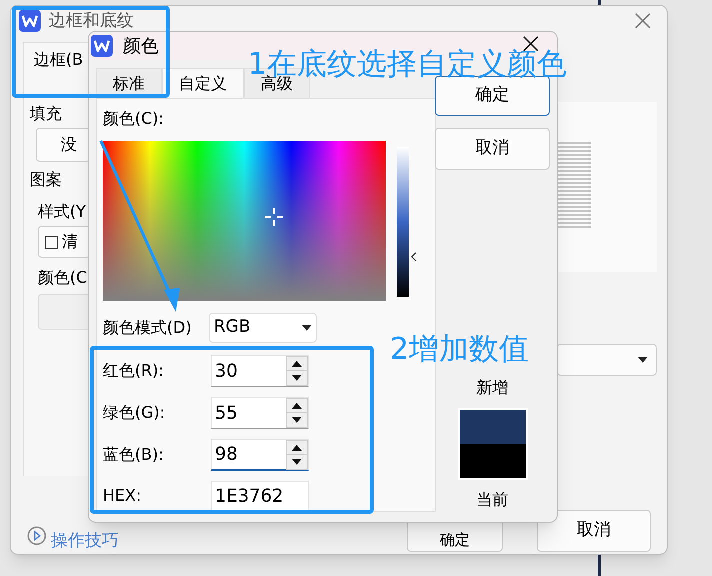 This screenshot has height=576, width=712. I want to click on fill-button: 没, so click(63, 145).